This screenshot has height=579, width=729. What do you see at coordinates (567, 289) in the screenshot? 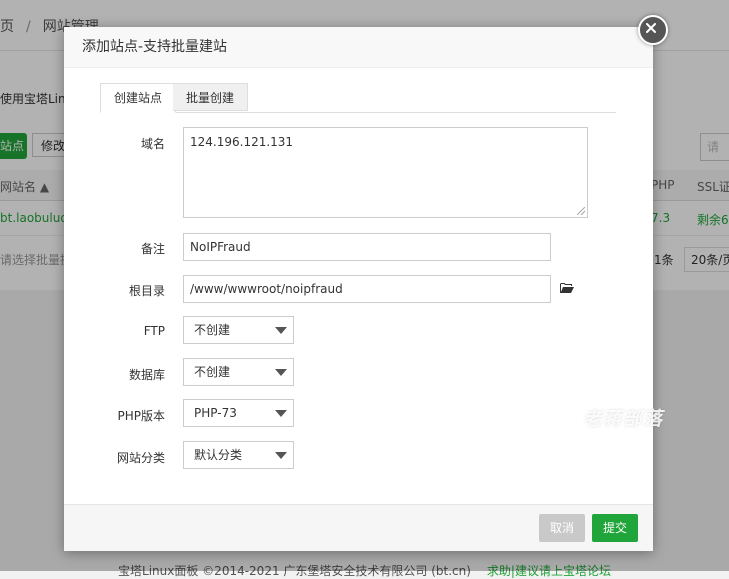
I see `folder-open-icon` at bounding box center [567, 289].